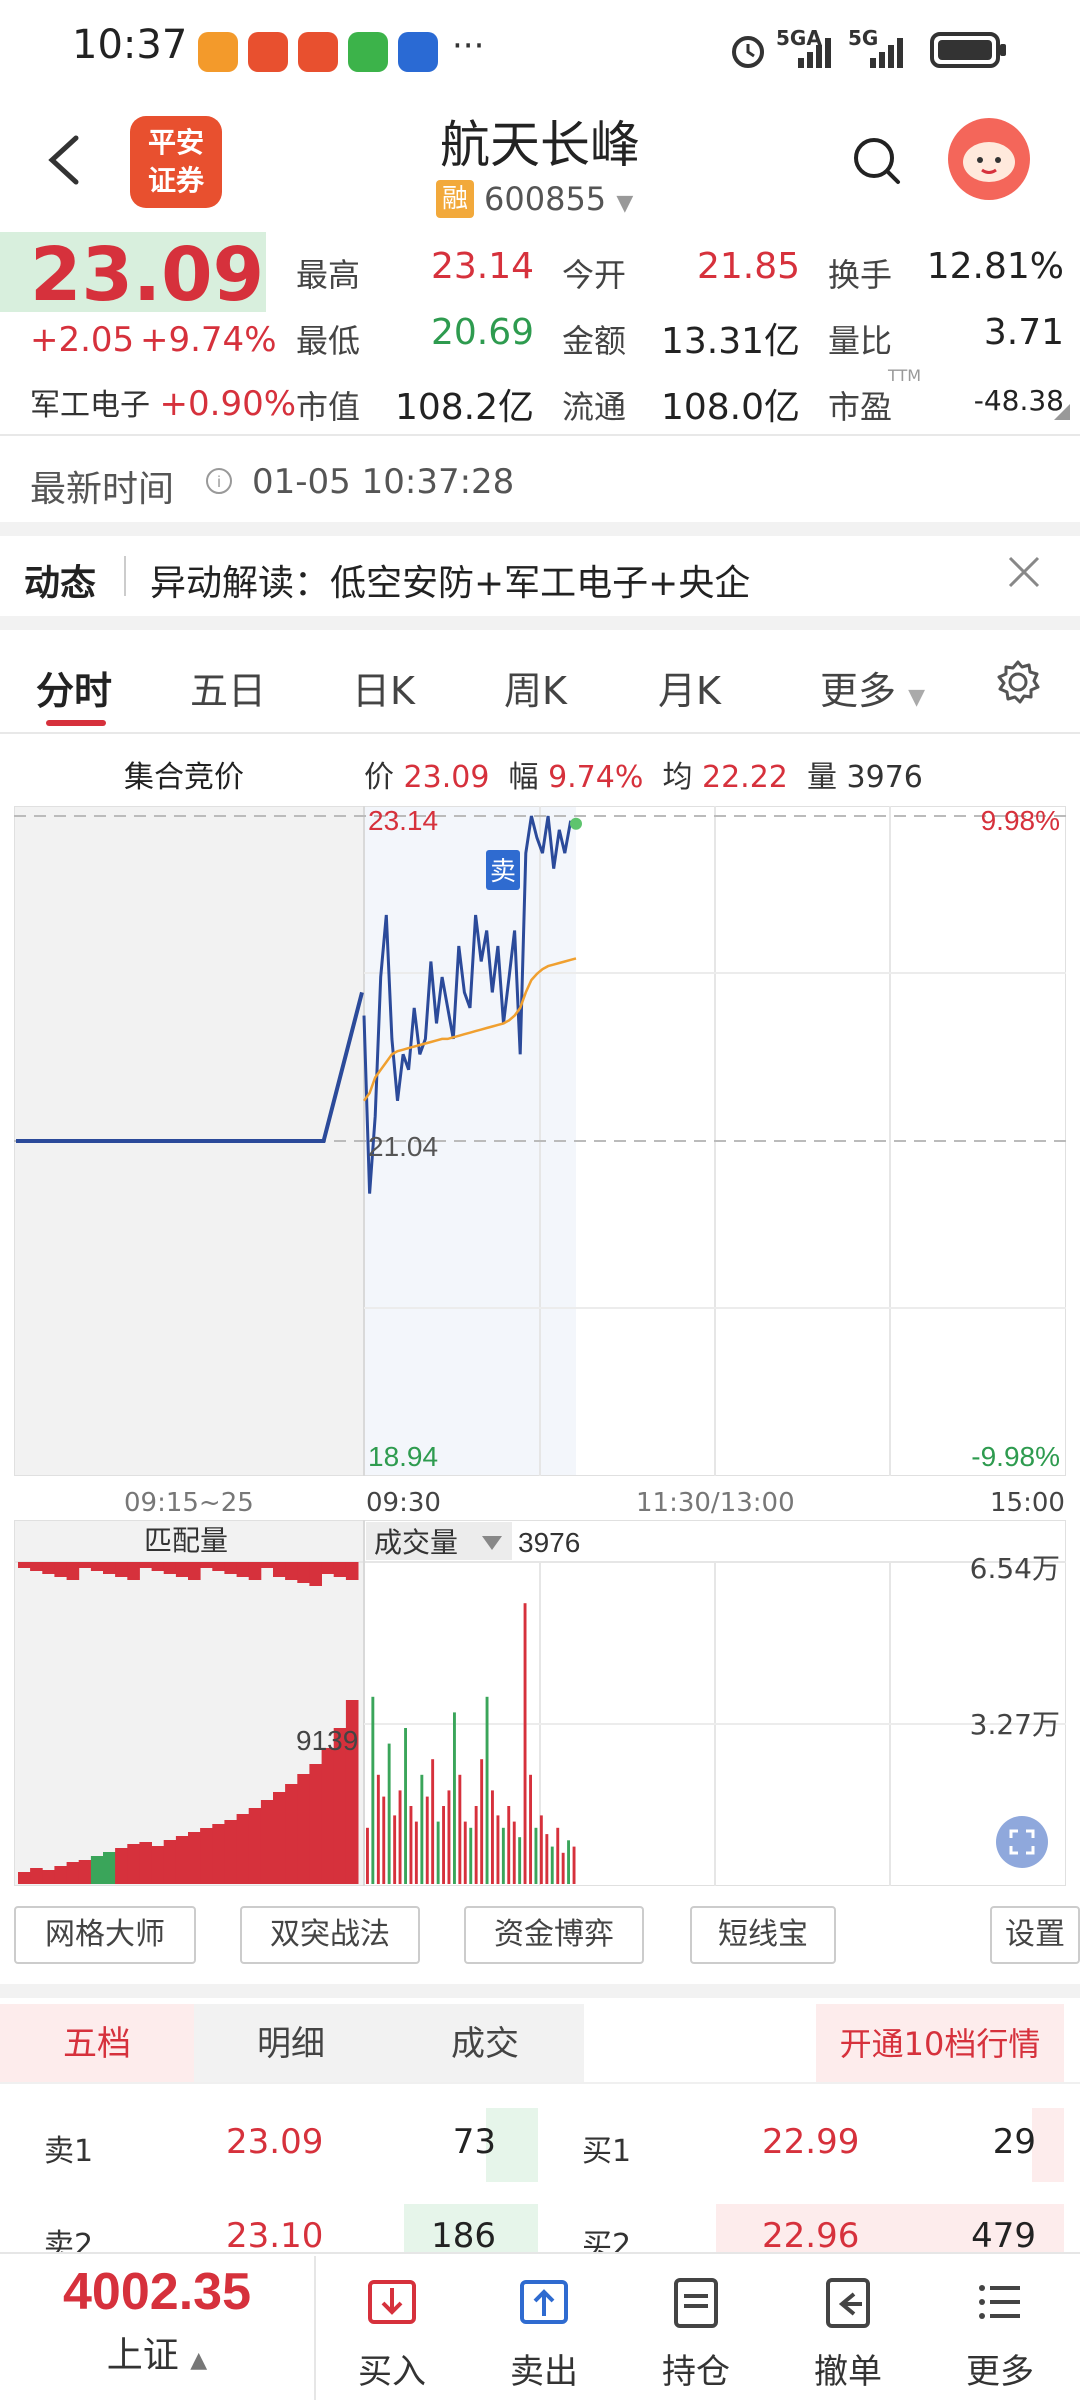 The height and width of the screenshot is (2400, 1080). I want to click on stock-name: 航天长峰, so click(540, 145).